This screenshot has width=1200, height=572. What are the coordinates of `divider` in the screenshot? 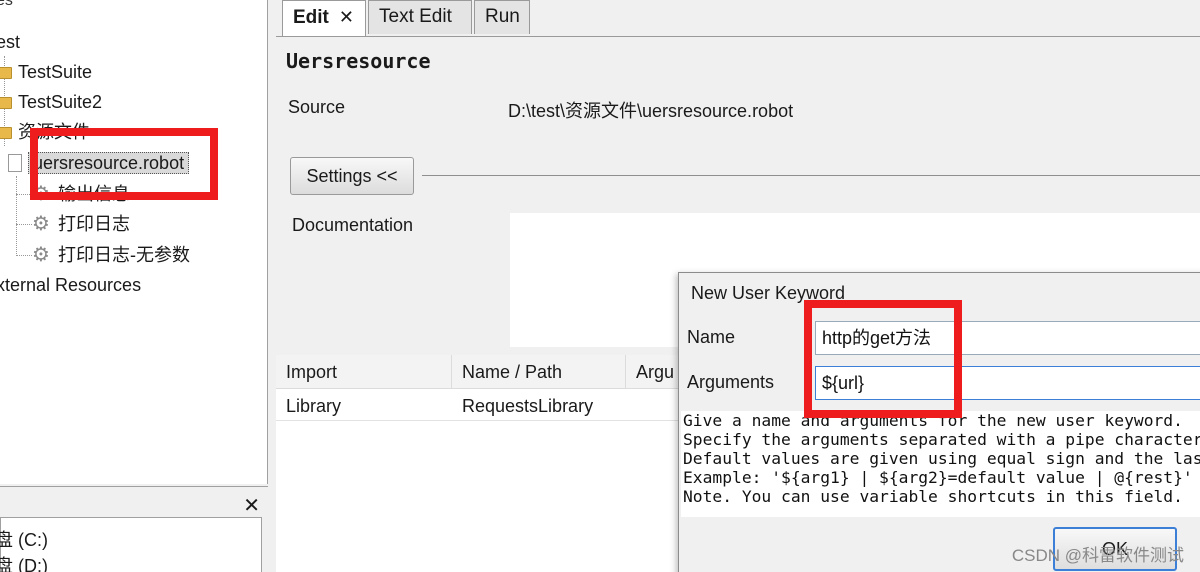 It's located at (811, 175).